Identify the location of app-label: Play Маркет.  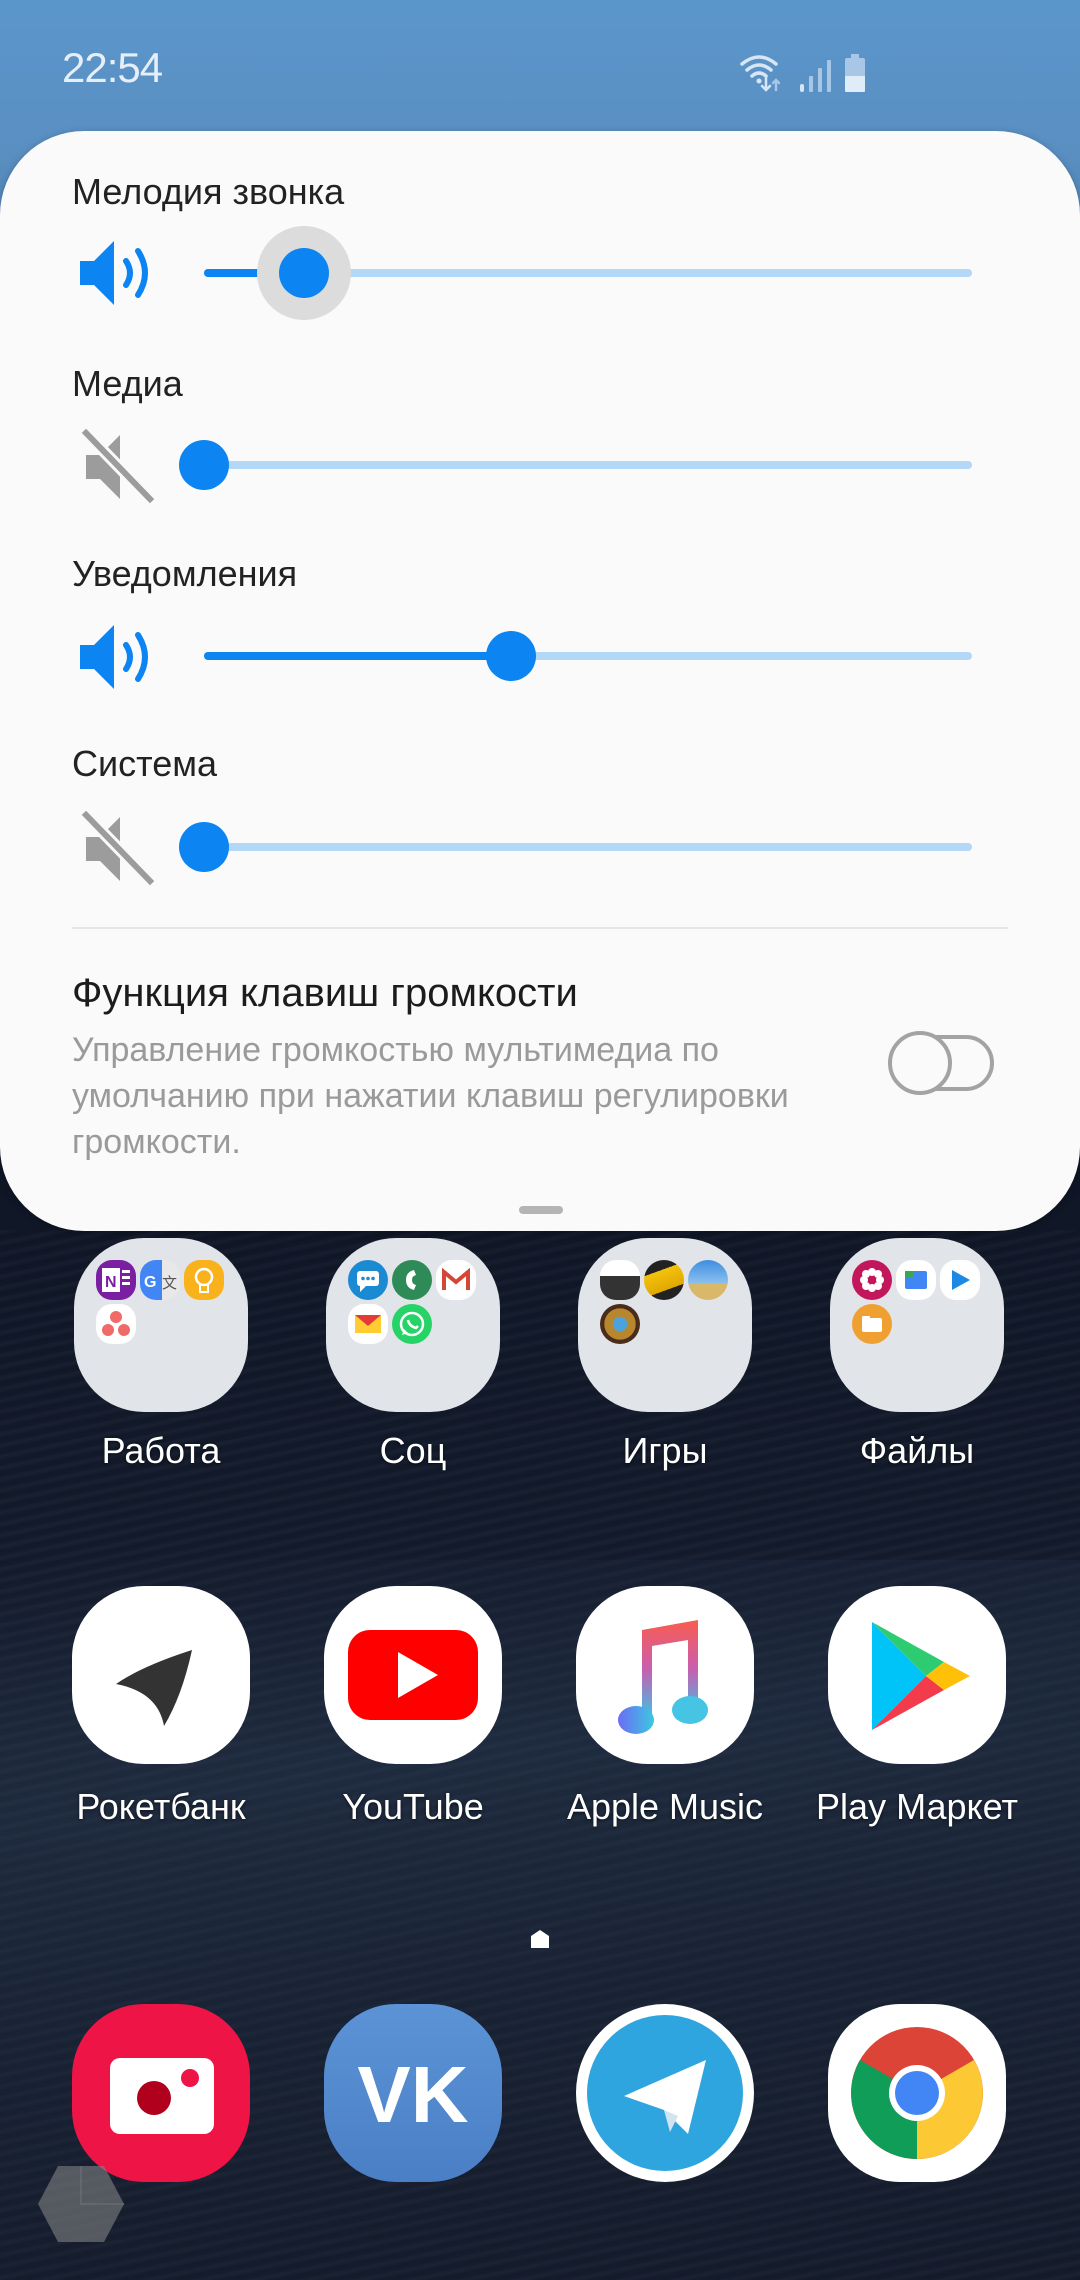
(917, 1806).